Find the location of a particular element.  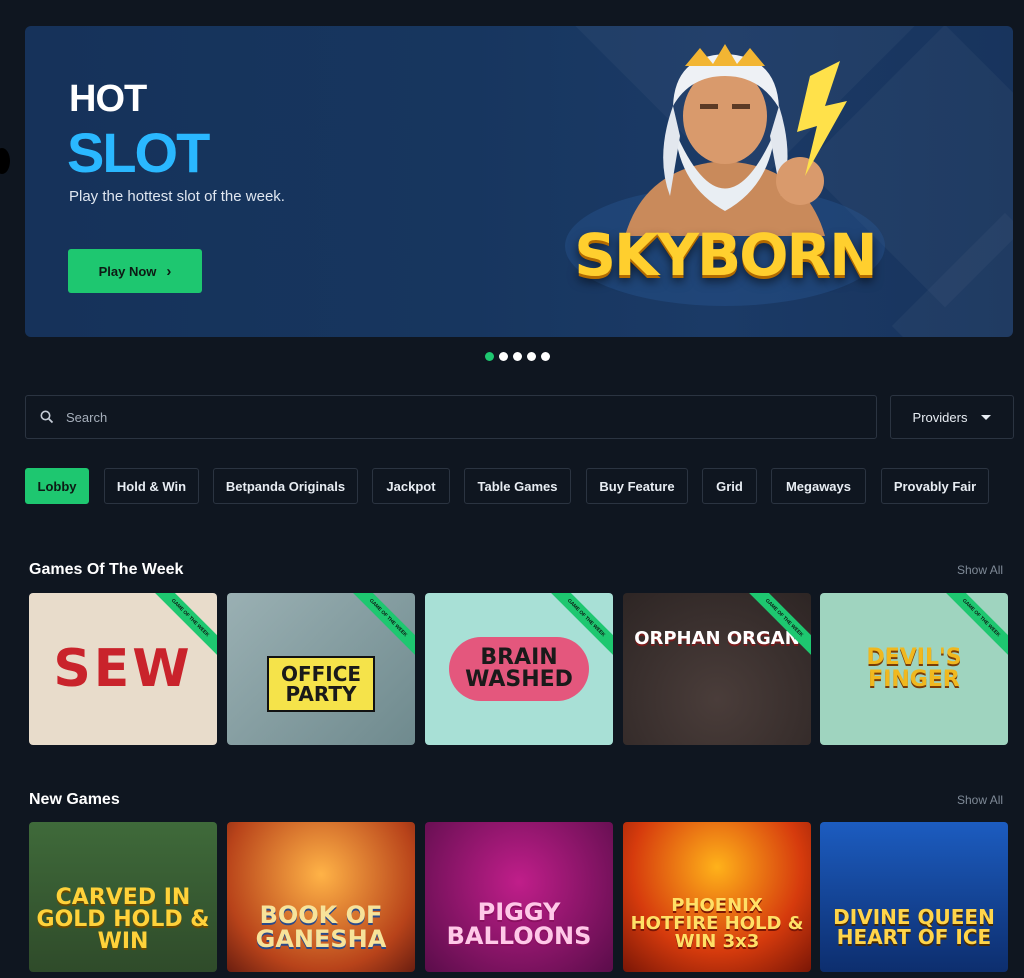

game-card-devils-finger: DEVIL'S FINGER GAME OF THE WEEK is located at coordinates (914, 669).